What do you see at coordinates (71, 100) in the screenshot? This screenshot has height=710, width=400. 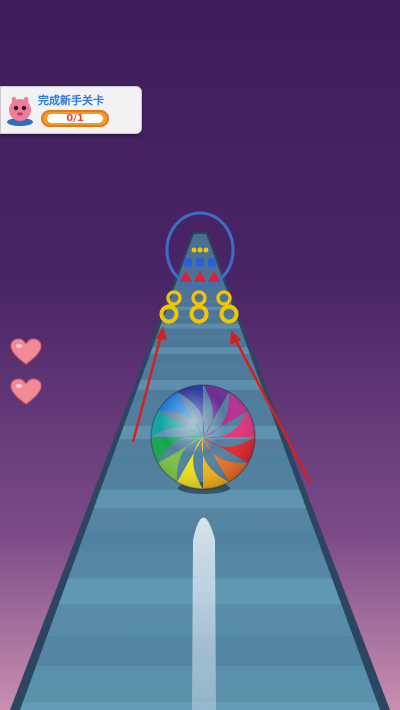 I see `task-title: 完成新手关卡` at bounding box center [71, 100].